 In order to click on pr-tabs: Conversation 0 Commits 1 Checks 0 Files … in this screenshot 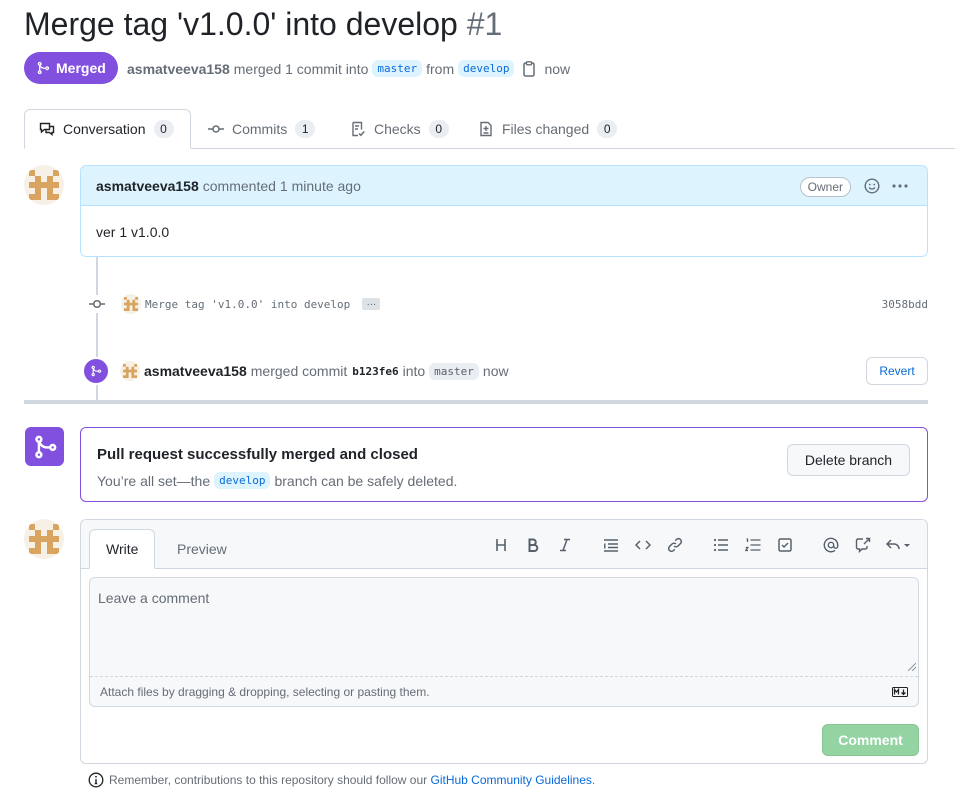, I will do `click(489, 129)`.